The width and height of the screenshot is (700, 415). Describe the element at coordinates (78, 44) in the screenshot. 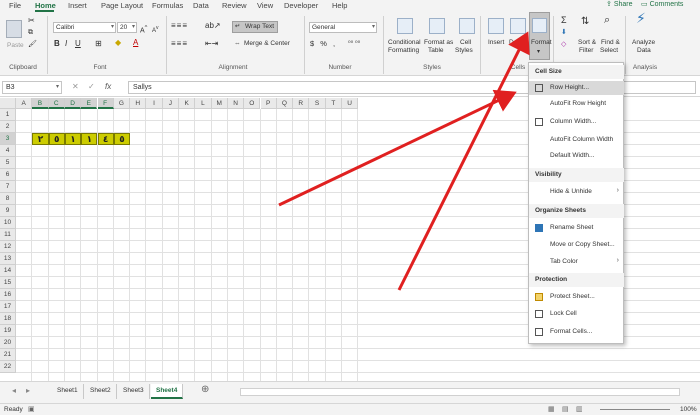

I see `underline-icon: U` at that location.